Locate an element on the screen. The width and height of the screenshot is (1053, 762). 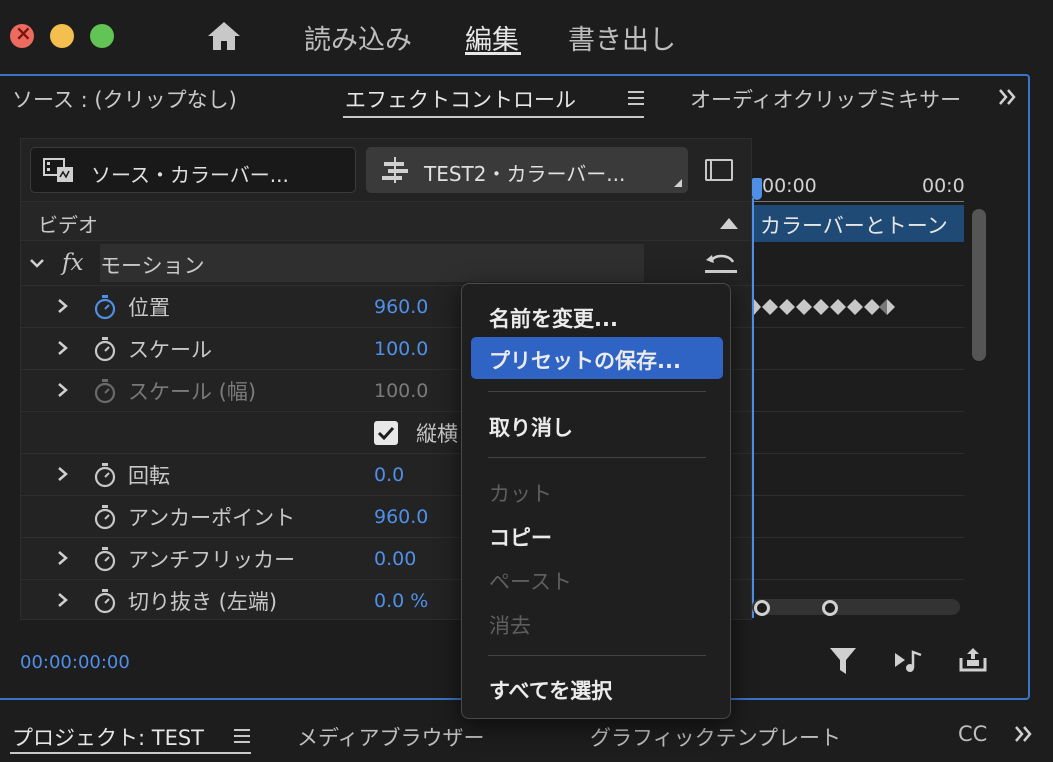
property-name: アンカーポイント is located at coordinates (212, 518).